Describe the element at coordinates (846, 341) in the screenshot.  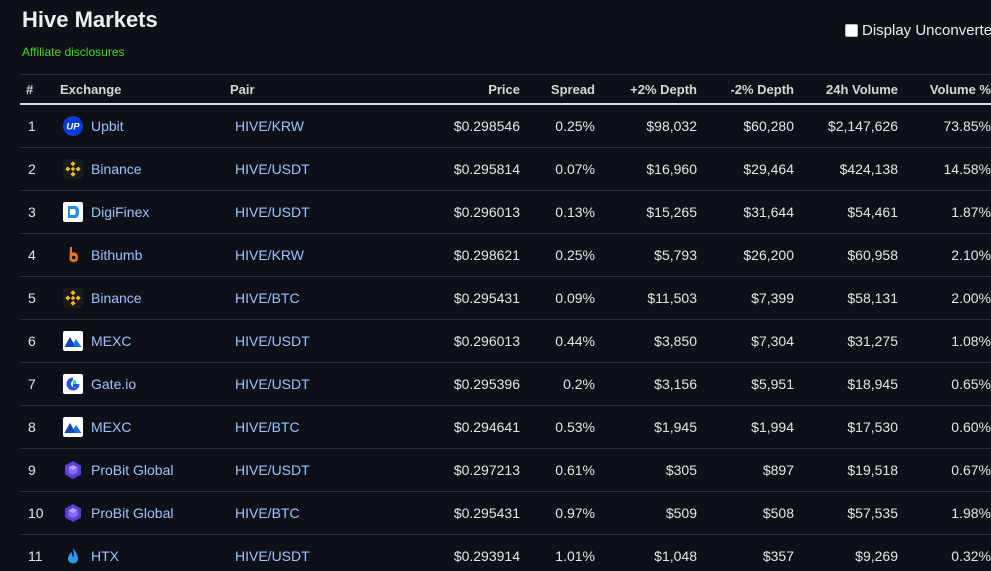
I see `volume-cell: $31,275` at that location.